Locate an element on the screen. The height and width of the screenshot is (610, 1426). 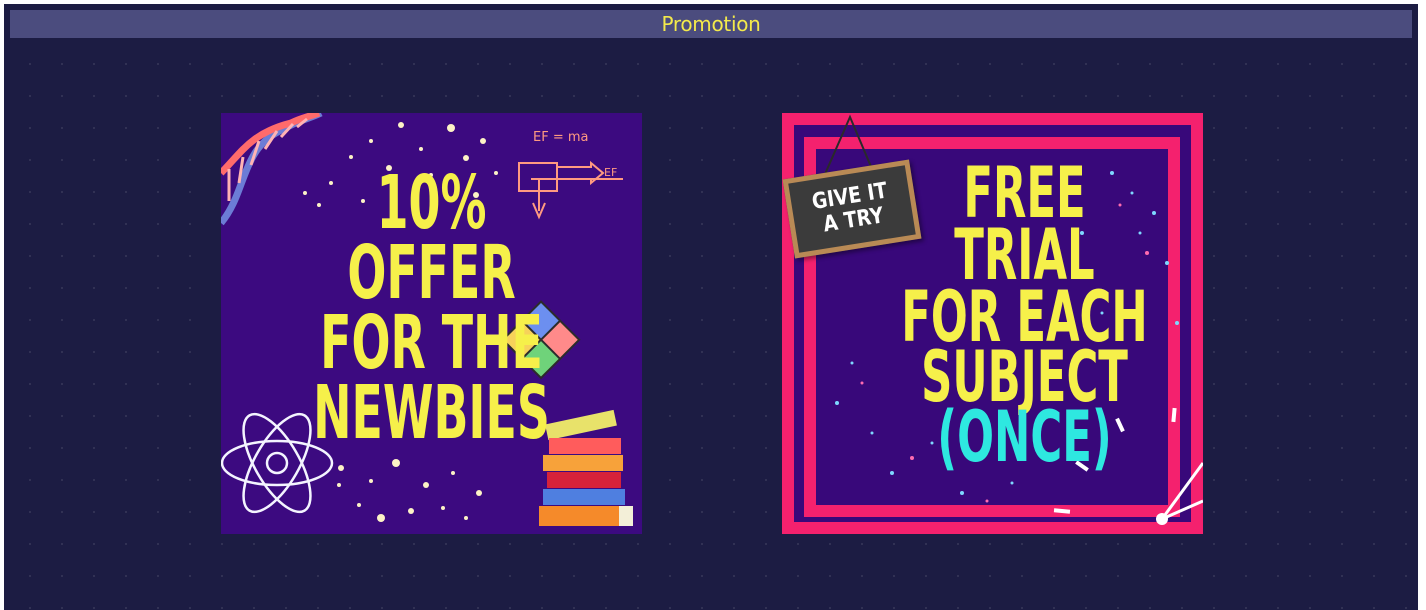
page-title: Promotion is located at coordinates (711, 24).